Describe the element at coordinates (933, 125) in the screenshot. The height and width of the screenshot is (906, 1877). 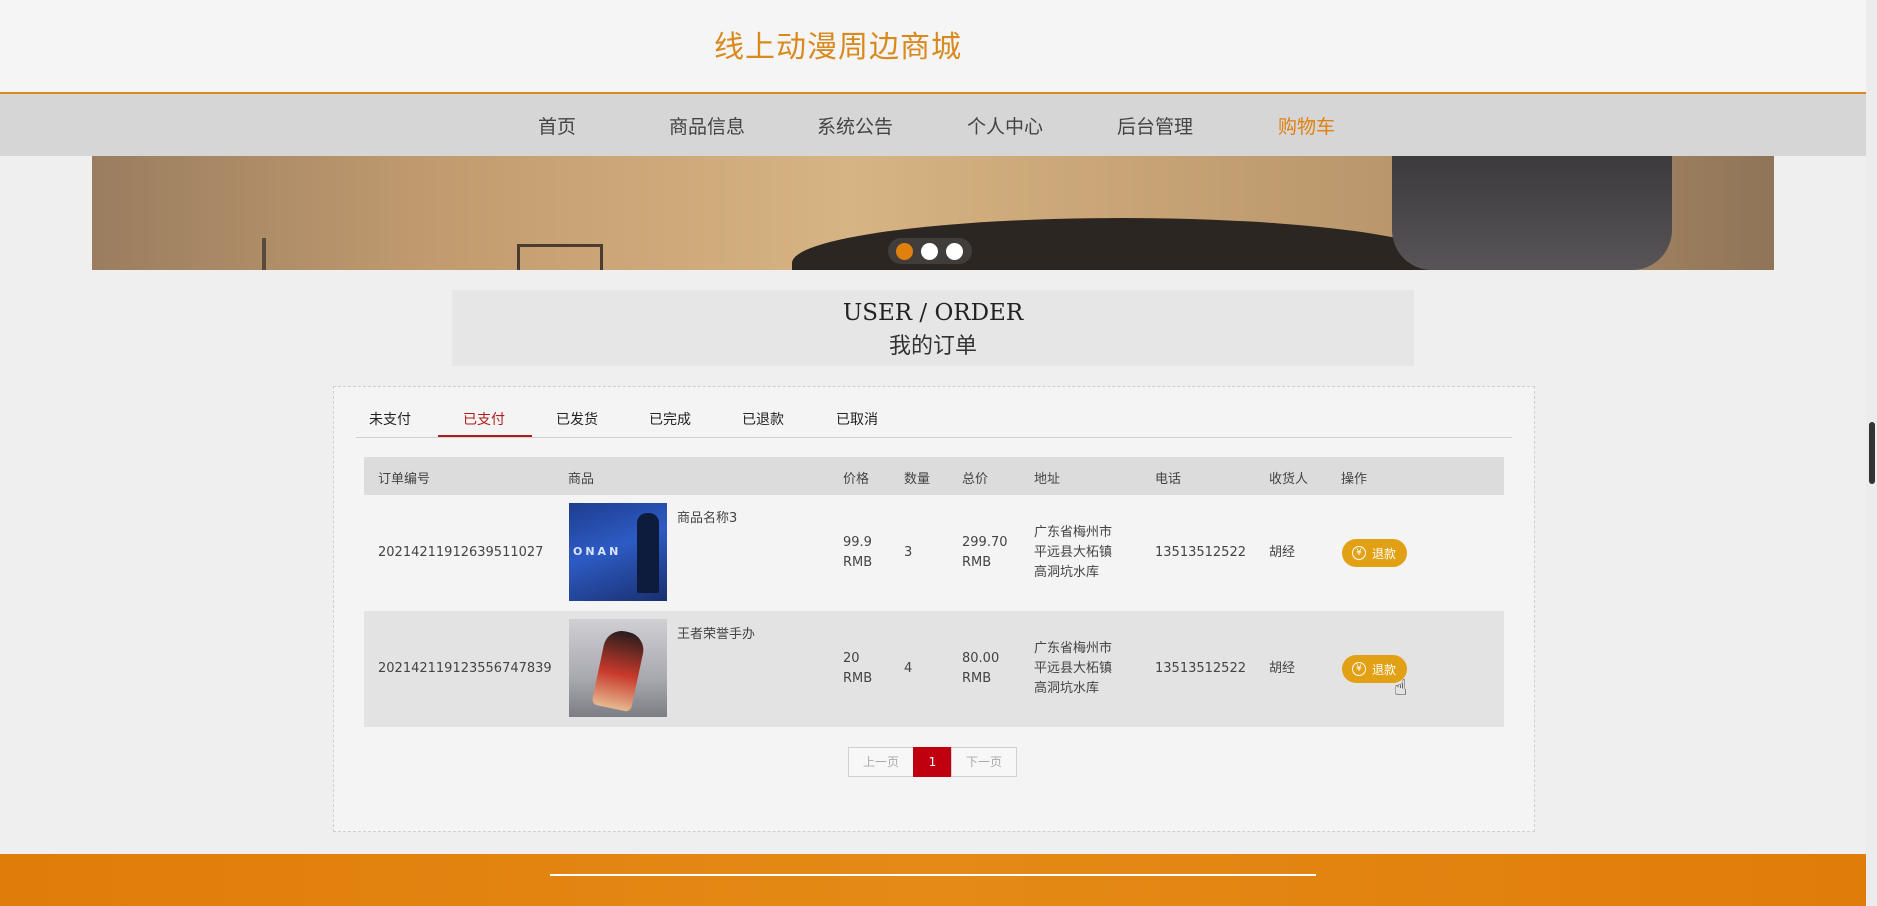
I see `main-nav: 首页 商品信息 系统公告 个人中心 后台管理 购物车` at that location.